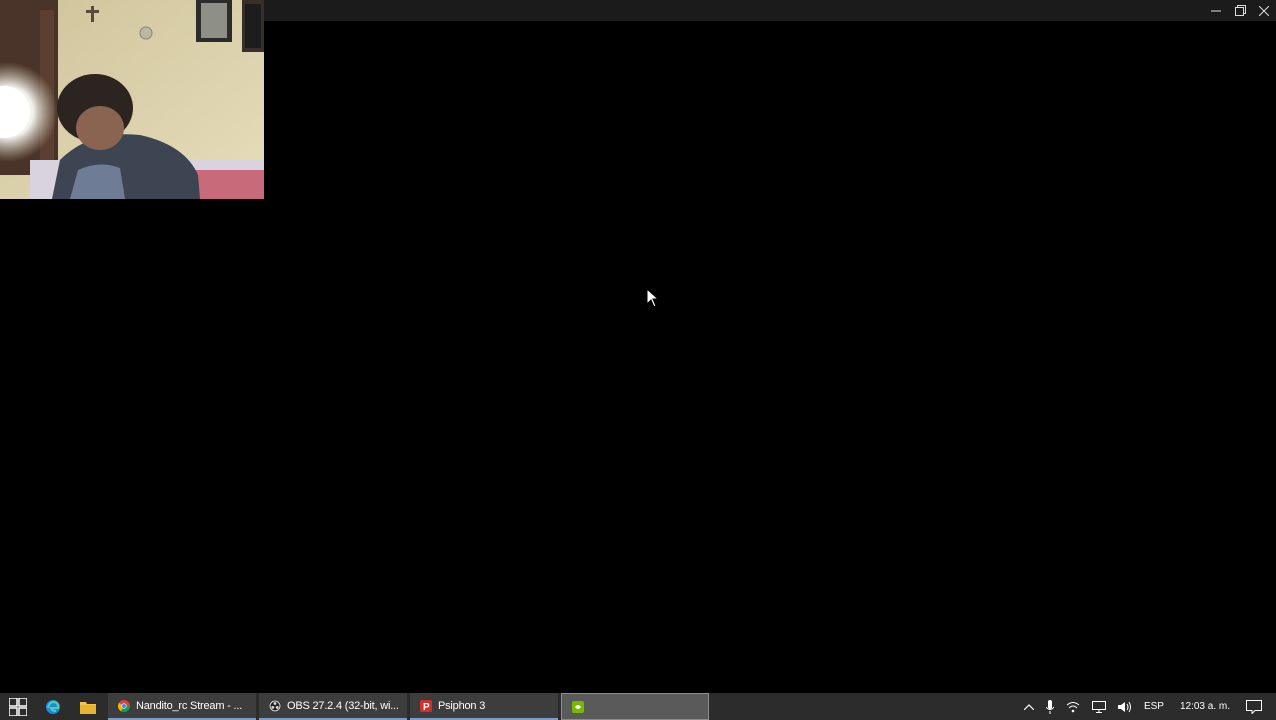 The height and width of the screenshot is (720, 1276). I want to click on display-icon, so click(1098, 706).